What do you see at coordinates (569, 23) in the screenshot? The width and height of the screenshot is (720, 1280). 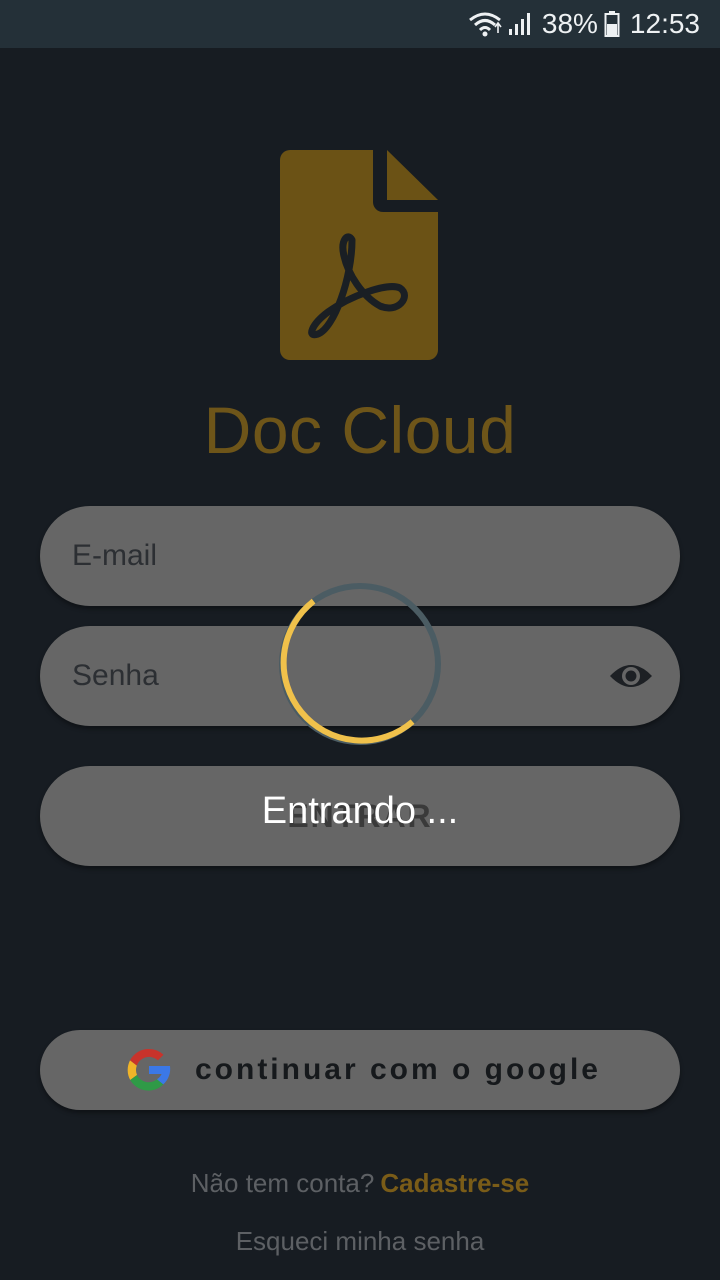 I see `battery-percent: 38%` at bounding box center [569, 23].